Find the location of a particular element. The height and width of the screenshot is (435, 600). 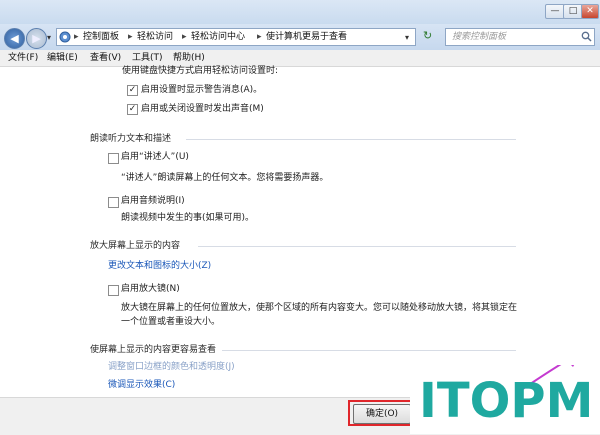

breadcrumb-ease-of-access-center: 轻松访问中心 is located at coordinates (218, 37).